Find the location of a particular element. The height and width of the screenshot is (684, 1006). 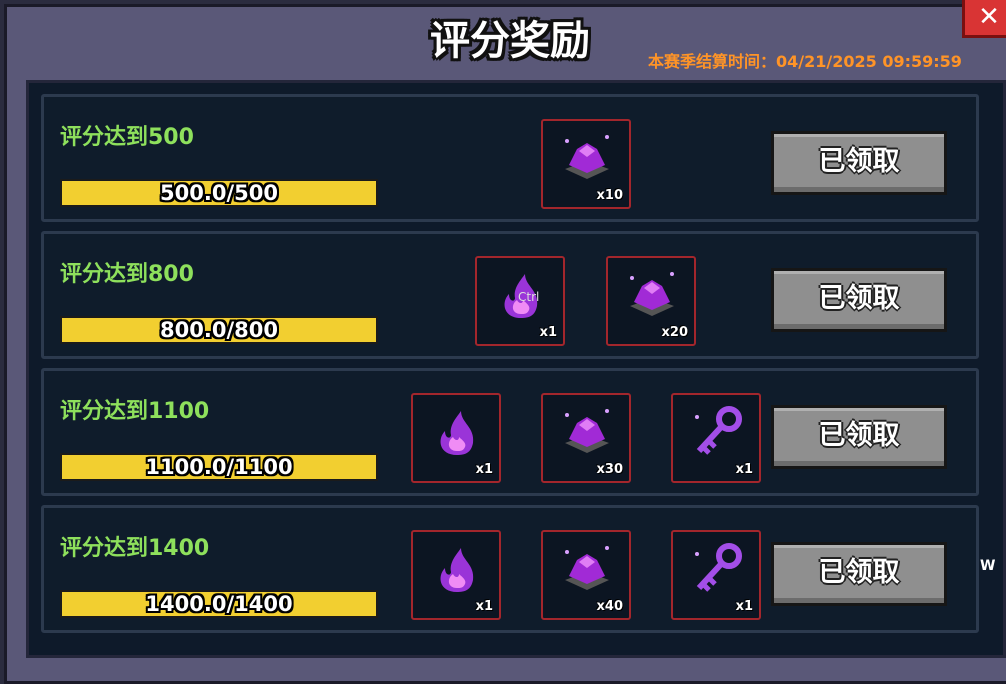

reward-quantity: x10 is located at coordinates (609, 195).